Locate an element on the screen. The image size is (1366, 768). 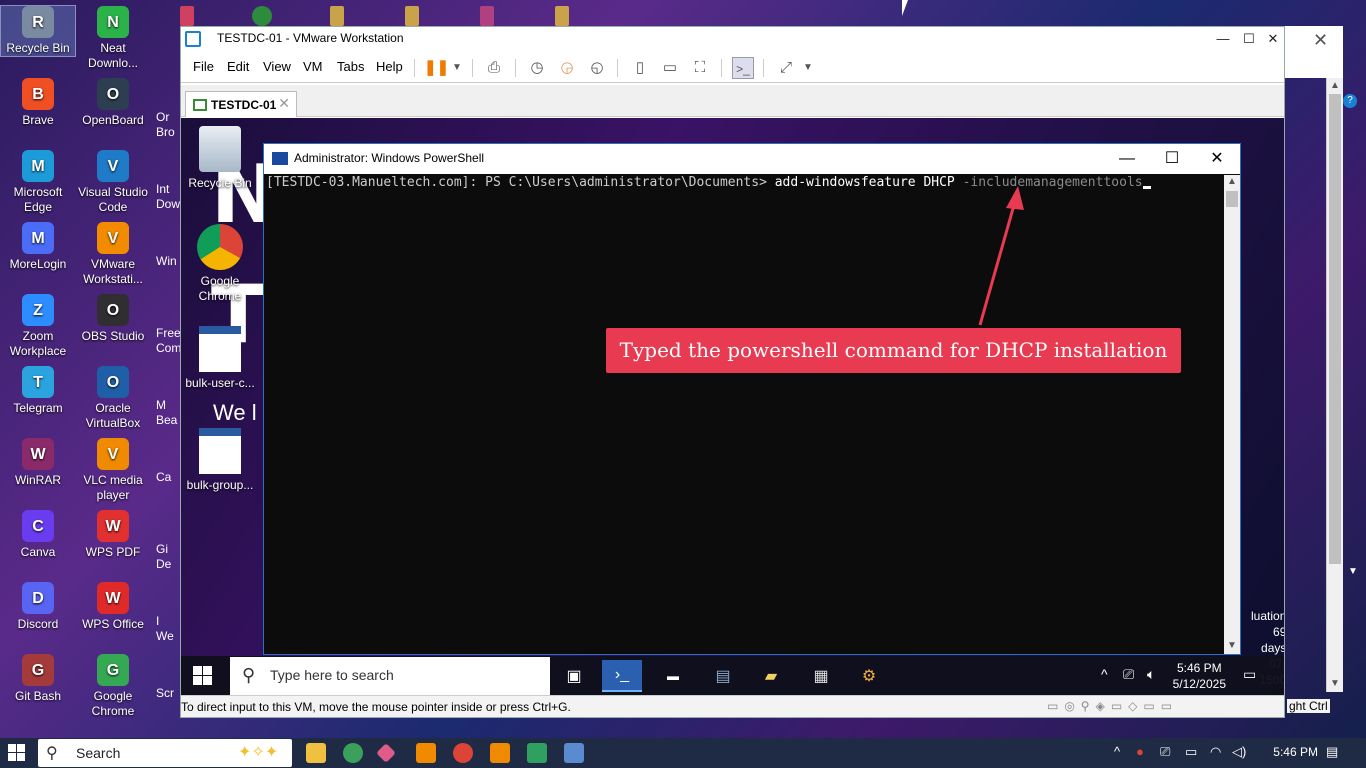
cmd-taskbar-icon: ▬ is located at coordinates (673, 676).